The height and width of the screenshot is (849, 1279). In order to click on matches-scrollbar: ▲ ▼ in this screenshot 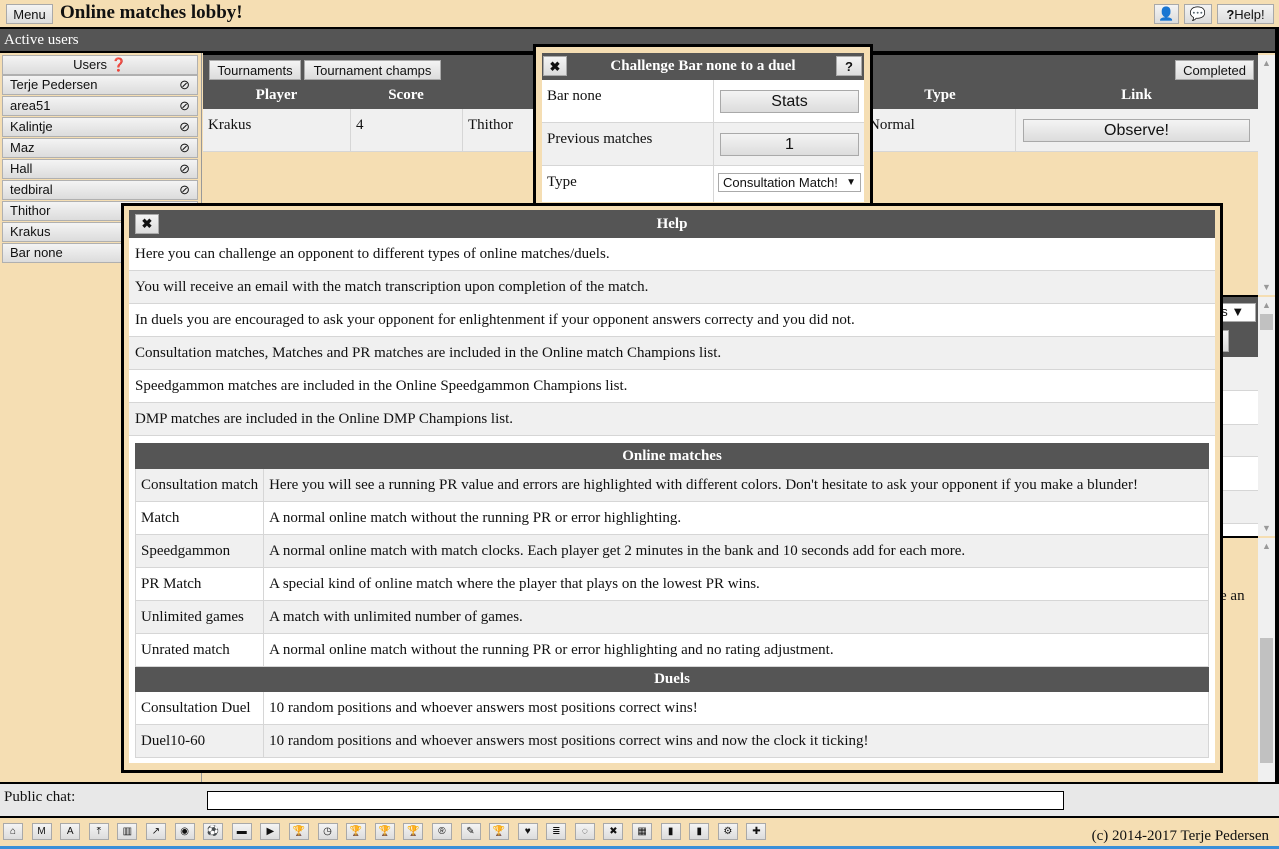, I will do `click(1266, 175)`.